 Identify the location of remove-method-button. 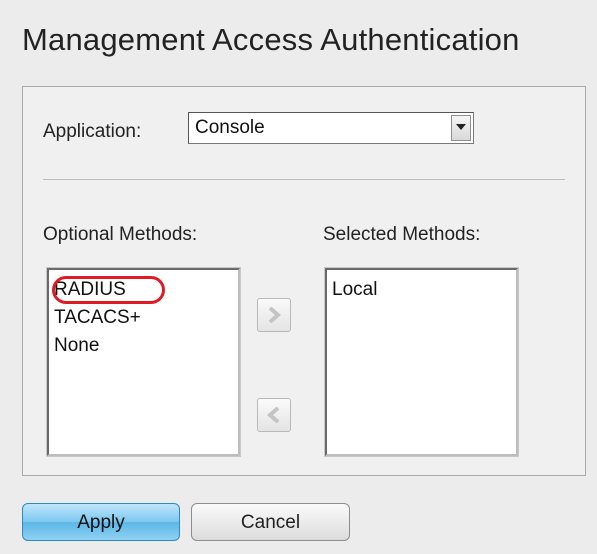
(274, 415).